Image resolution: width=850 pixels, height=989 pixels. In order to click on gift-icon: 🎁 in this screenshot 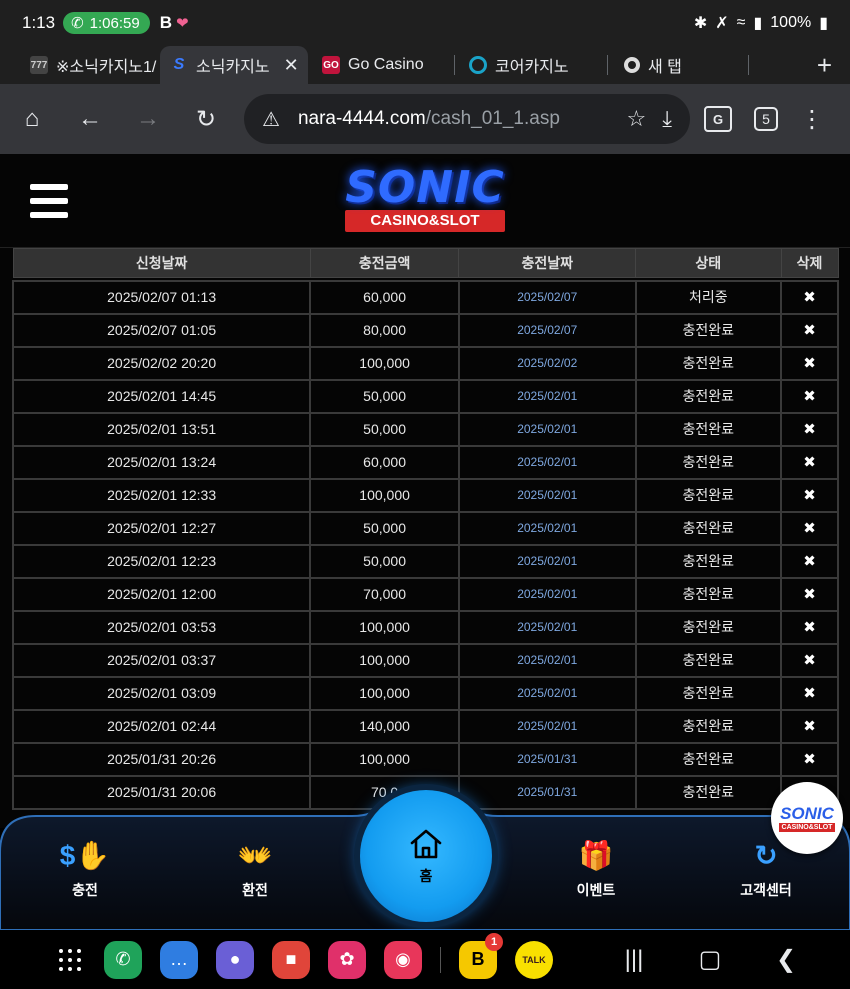, I will do `click(596, 855)`.